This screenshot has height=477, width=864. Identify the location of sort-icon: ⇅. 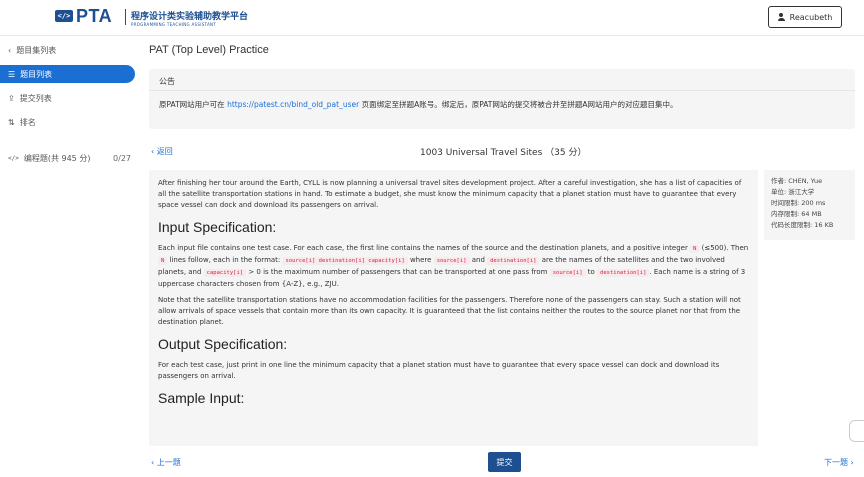
(11, 122).